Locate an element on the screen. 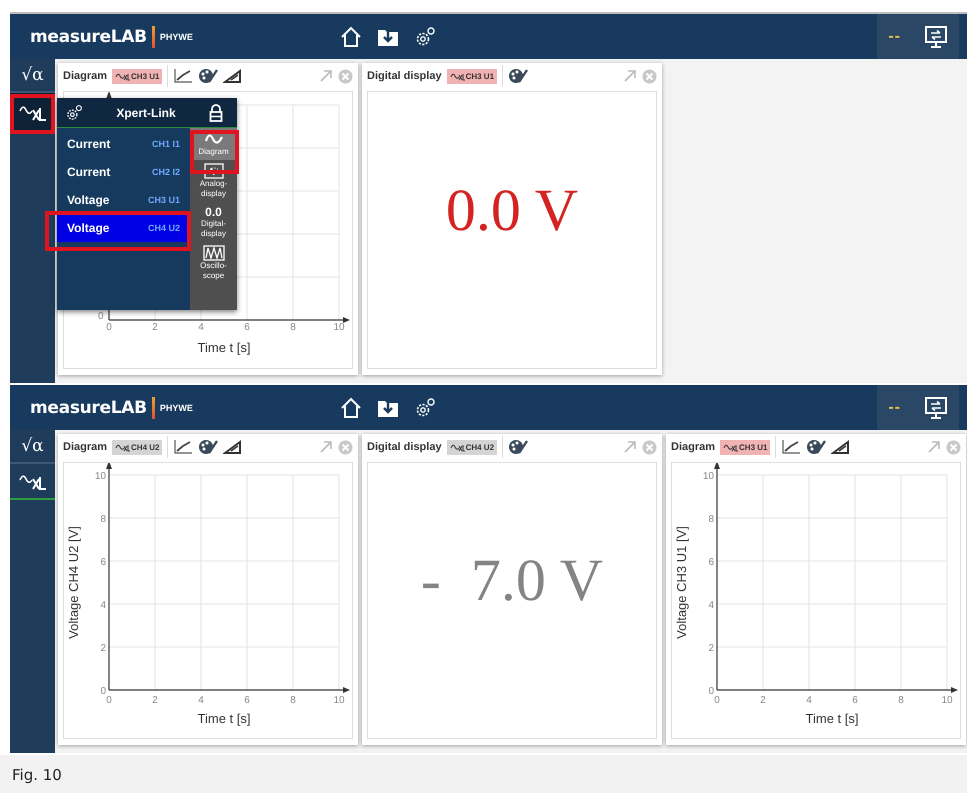 The image size is (967, 793). lock-icon is located at coordinates (216, 113).